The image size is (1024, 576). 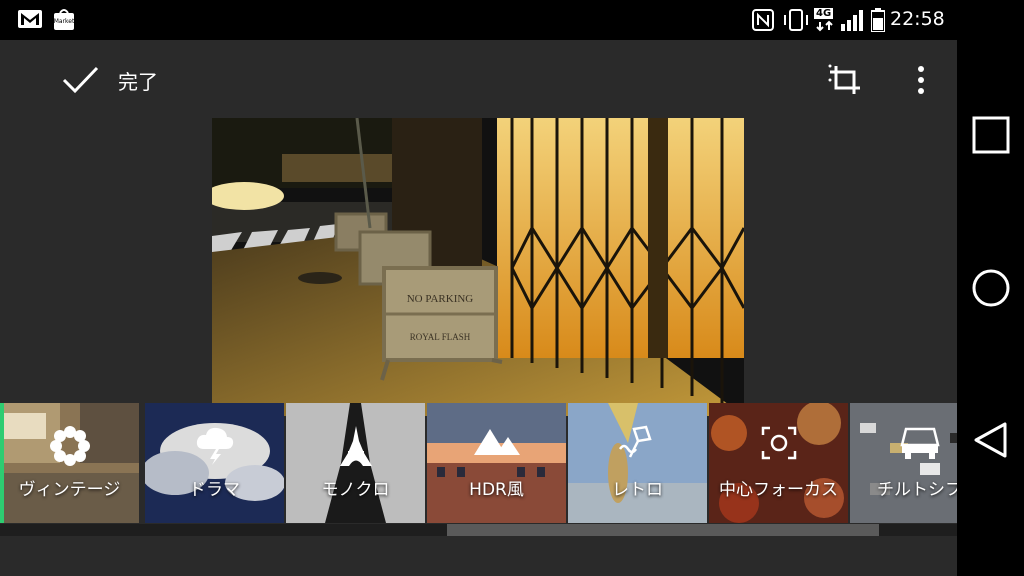 I want to click on vibrate-icon, so click(x=796, y=20).